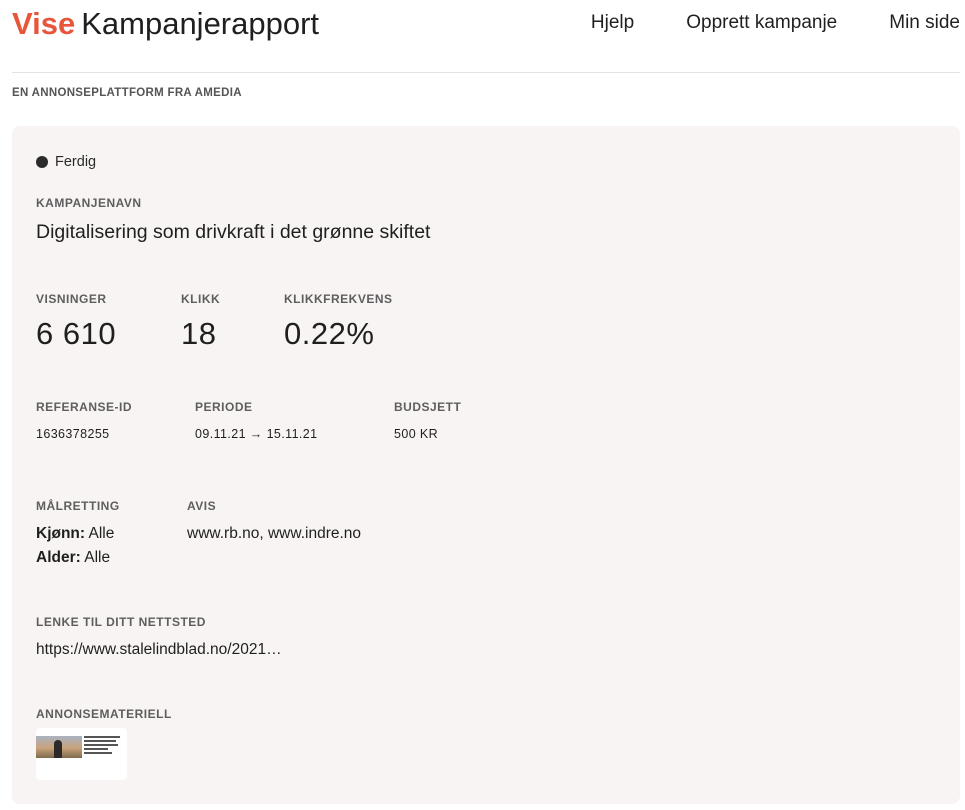  What do you see at coordinates (428, 407) in the screenshot?
I see `budget-label: BUDSJETT` at bounding box center [428, 407].